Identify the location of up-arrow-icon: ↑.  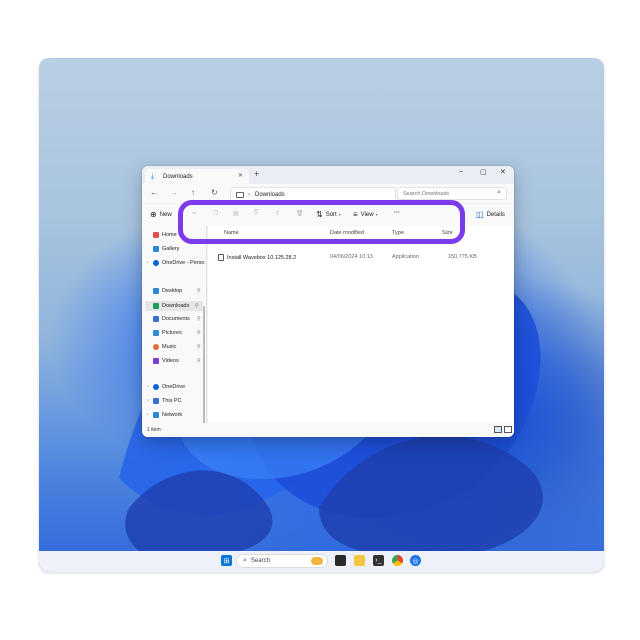
(193, 192).